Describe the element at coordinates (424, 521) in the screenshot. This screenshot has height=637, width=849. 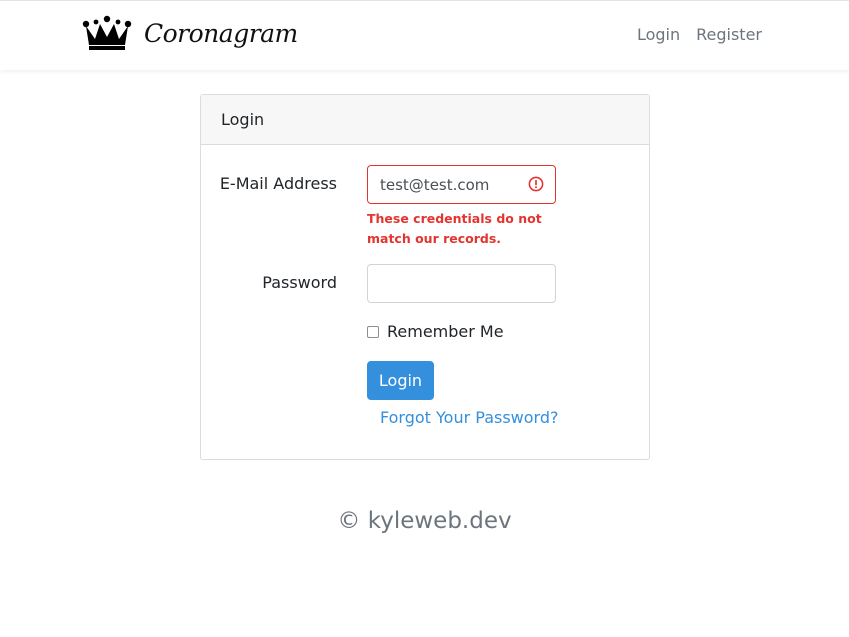
I see `footer-copyright: © kyleweb.dev` at that location.